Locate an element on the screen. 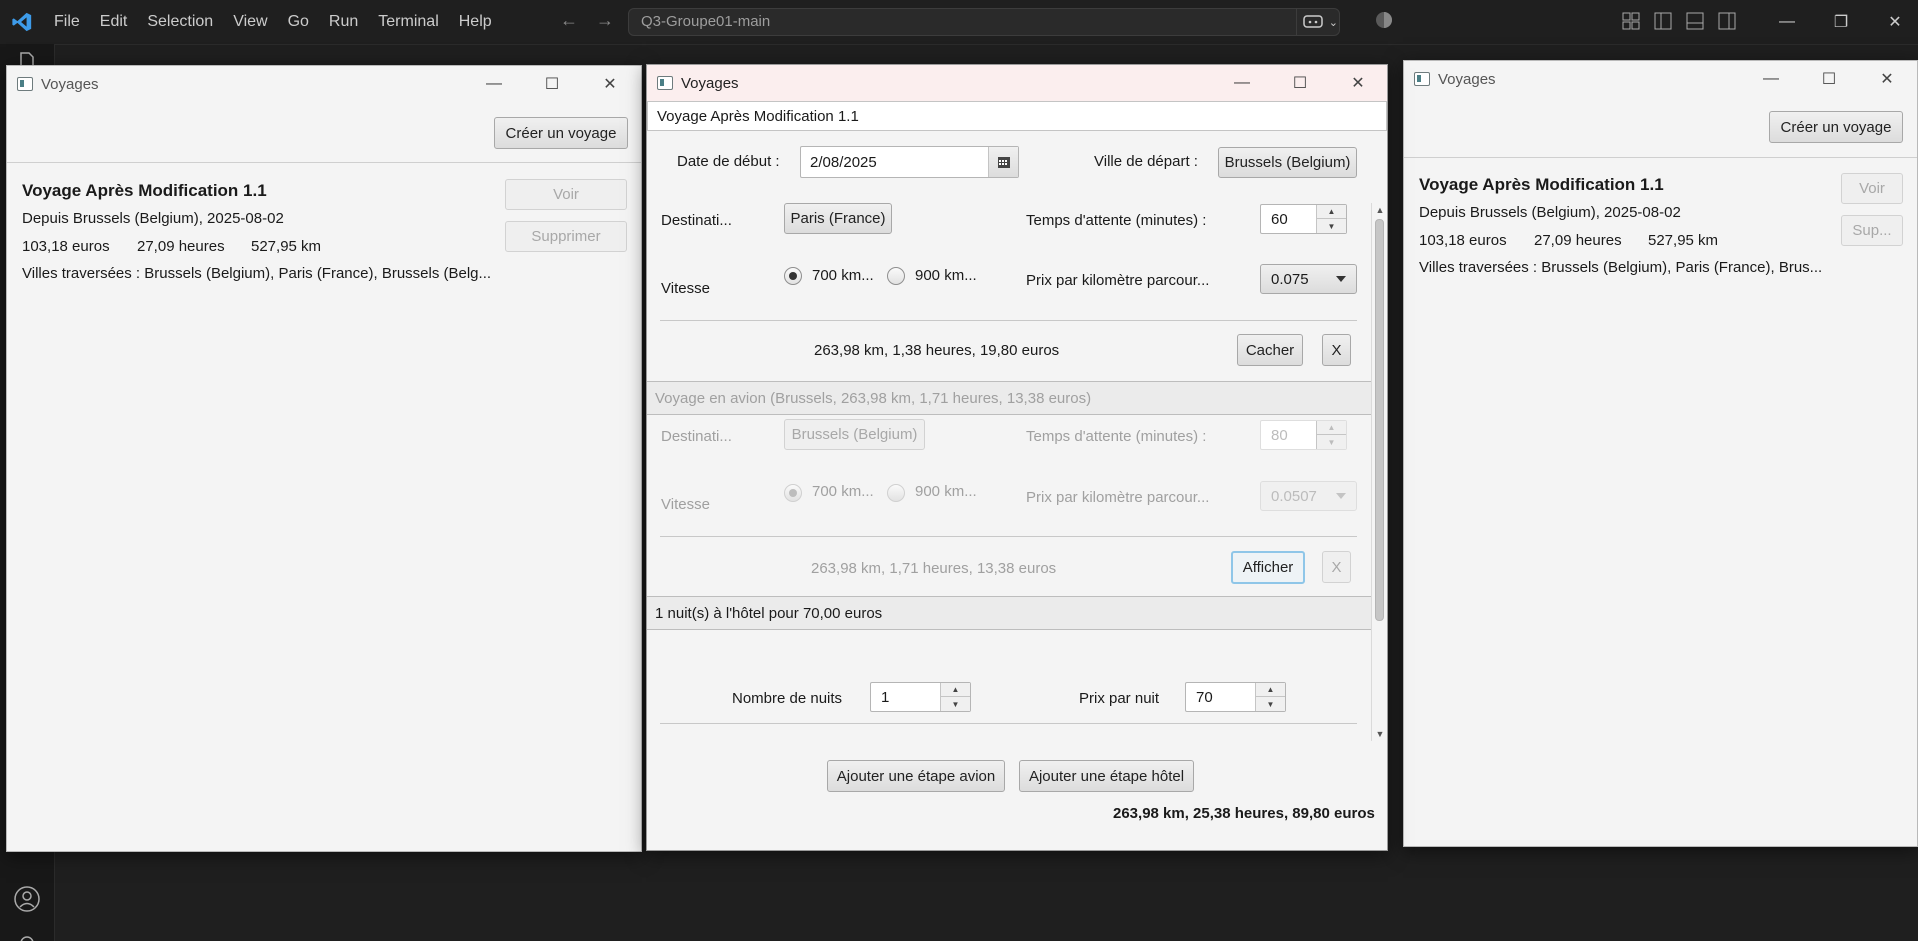  leg2-destination-button: Brussels (Belgium) is located at coordinates (854, 434).